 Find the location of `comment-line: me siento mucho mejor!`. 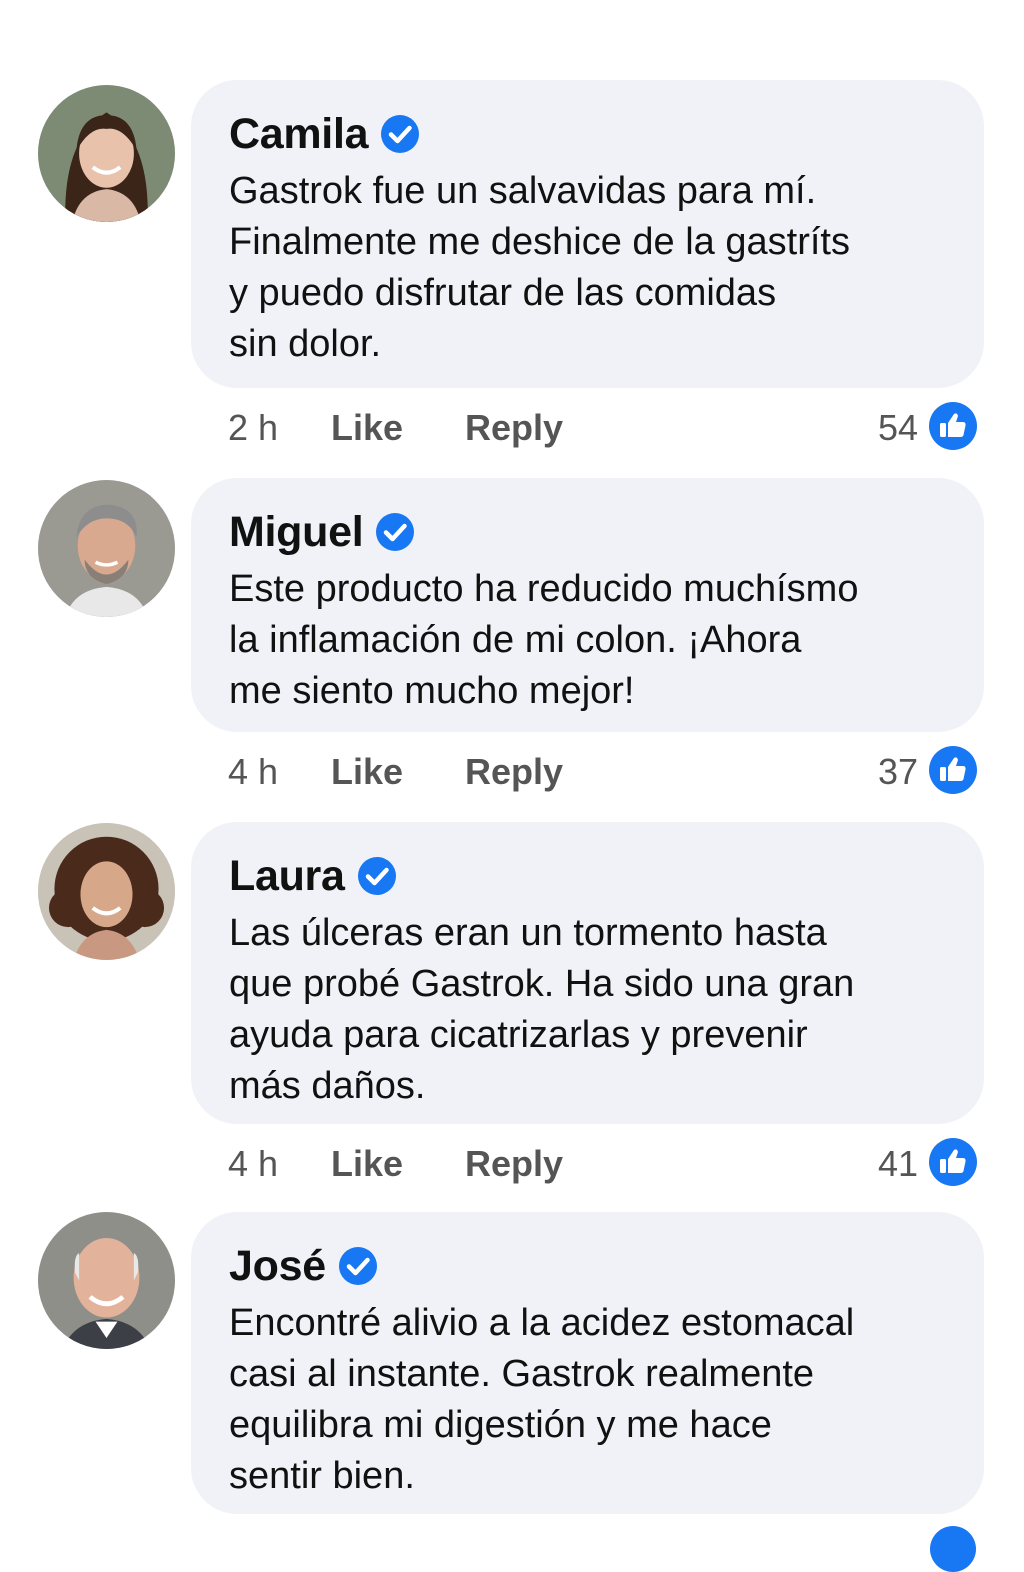

comment-line: me siento mucho mejor! is located at coordinates (432, 691).